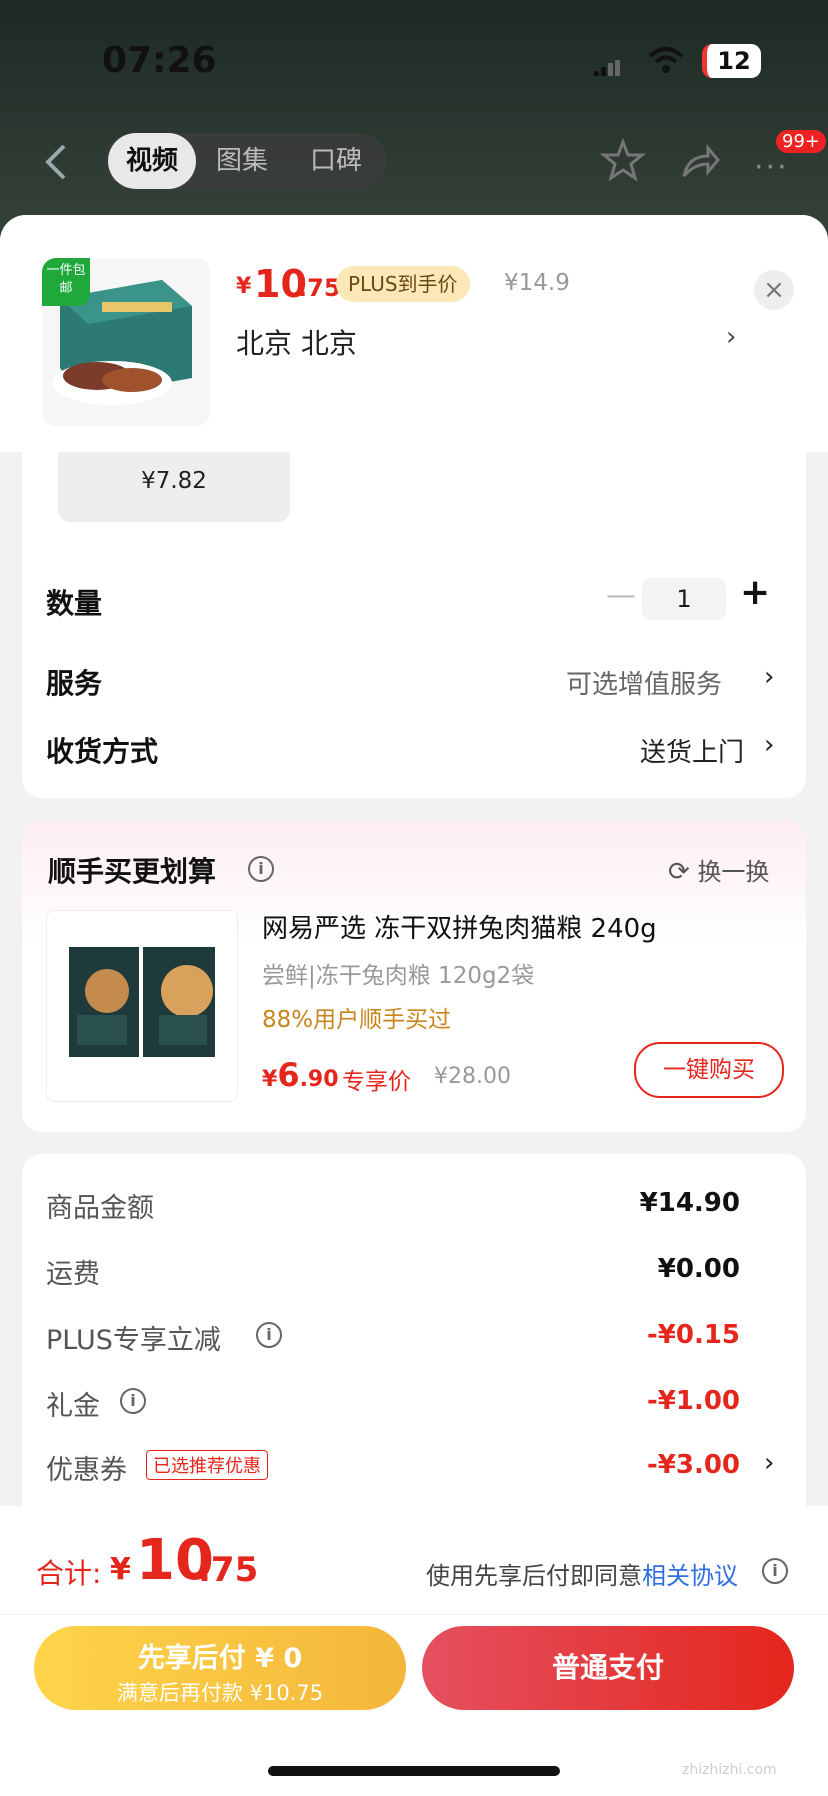 The image size is (828, 1796). I want to click on agreement-link: 相关协议, so click(690, 1576).